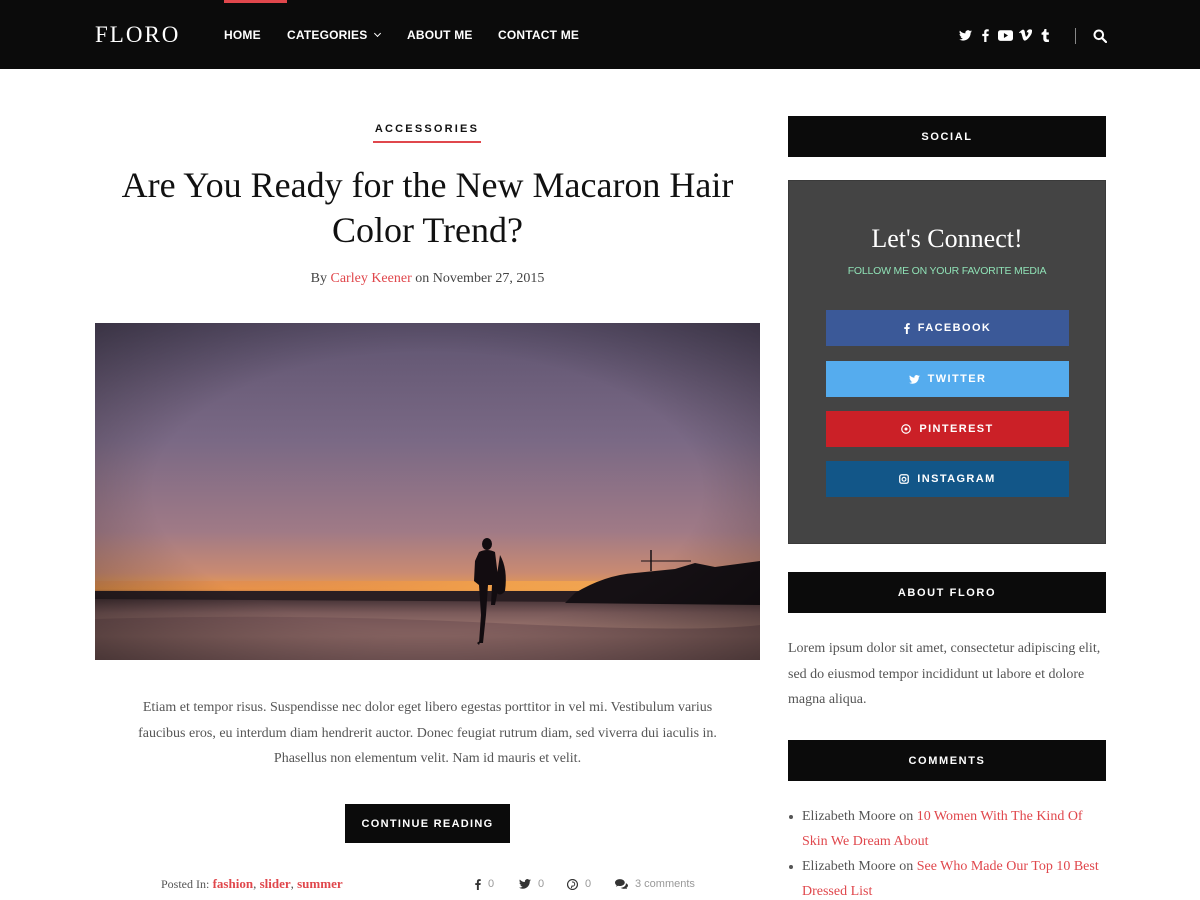 Image resolution: width=1200 pixels, height=900 pixels. Describe the element at coordinates (947, 760) in the screenshot. I see `comments-widget-heading: COMMENTS` at that location.